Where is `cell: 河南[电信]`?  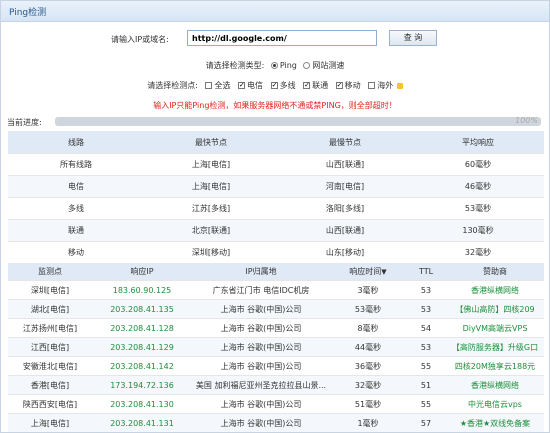
cell: 河南[电信] is located at coordinates (345, 186).